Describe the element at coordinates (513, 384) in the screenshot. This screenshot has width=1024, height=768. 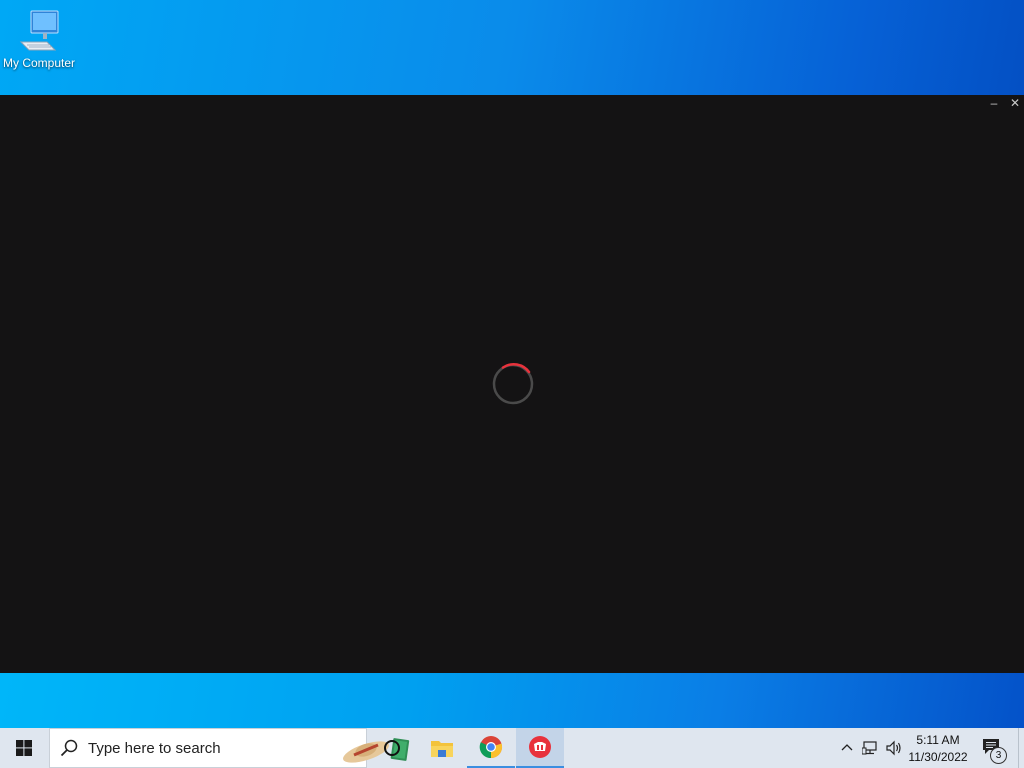
I see `loading-spinner-icon` at that location.